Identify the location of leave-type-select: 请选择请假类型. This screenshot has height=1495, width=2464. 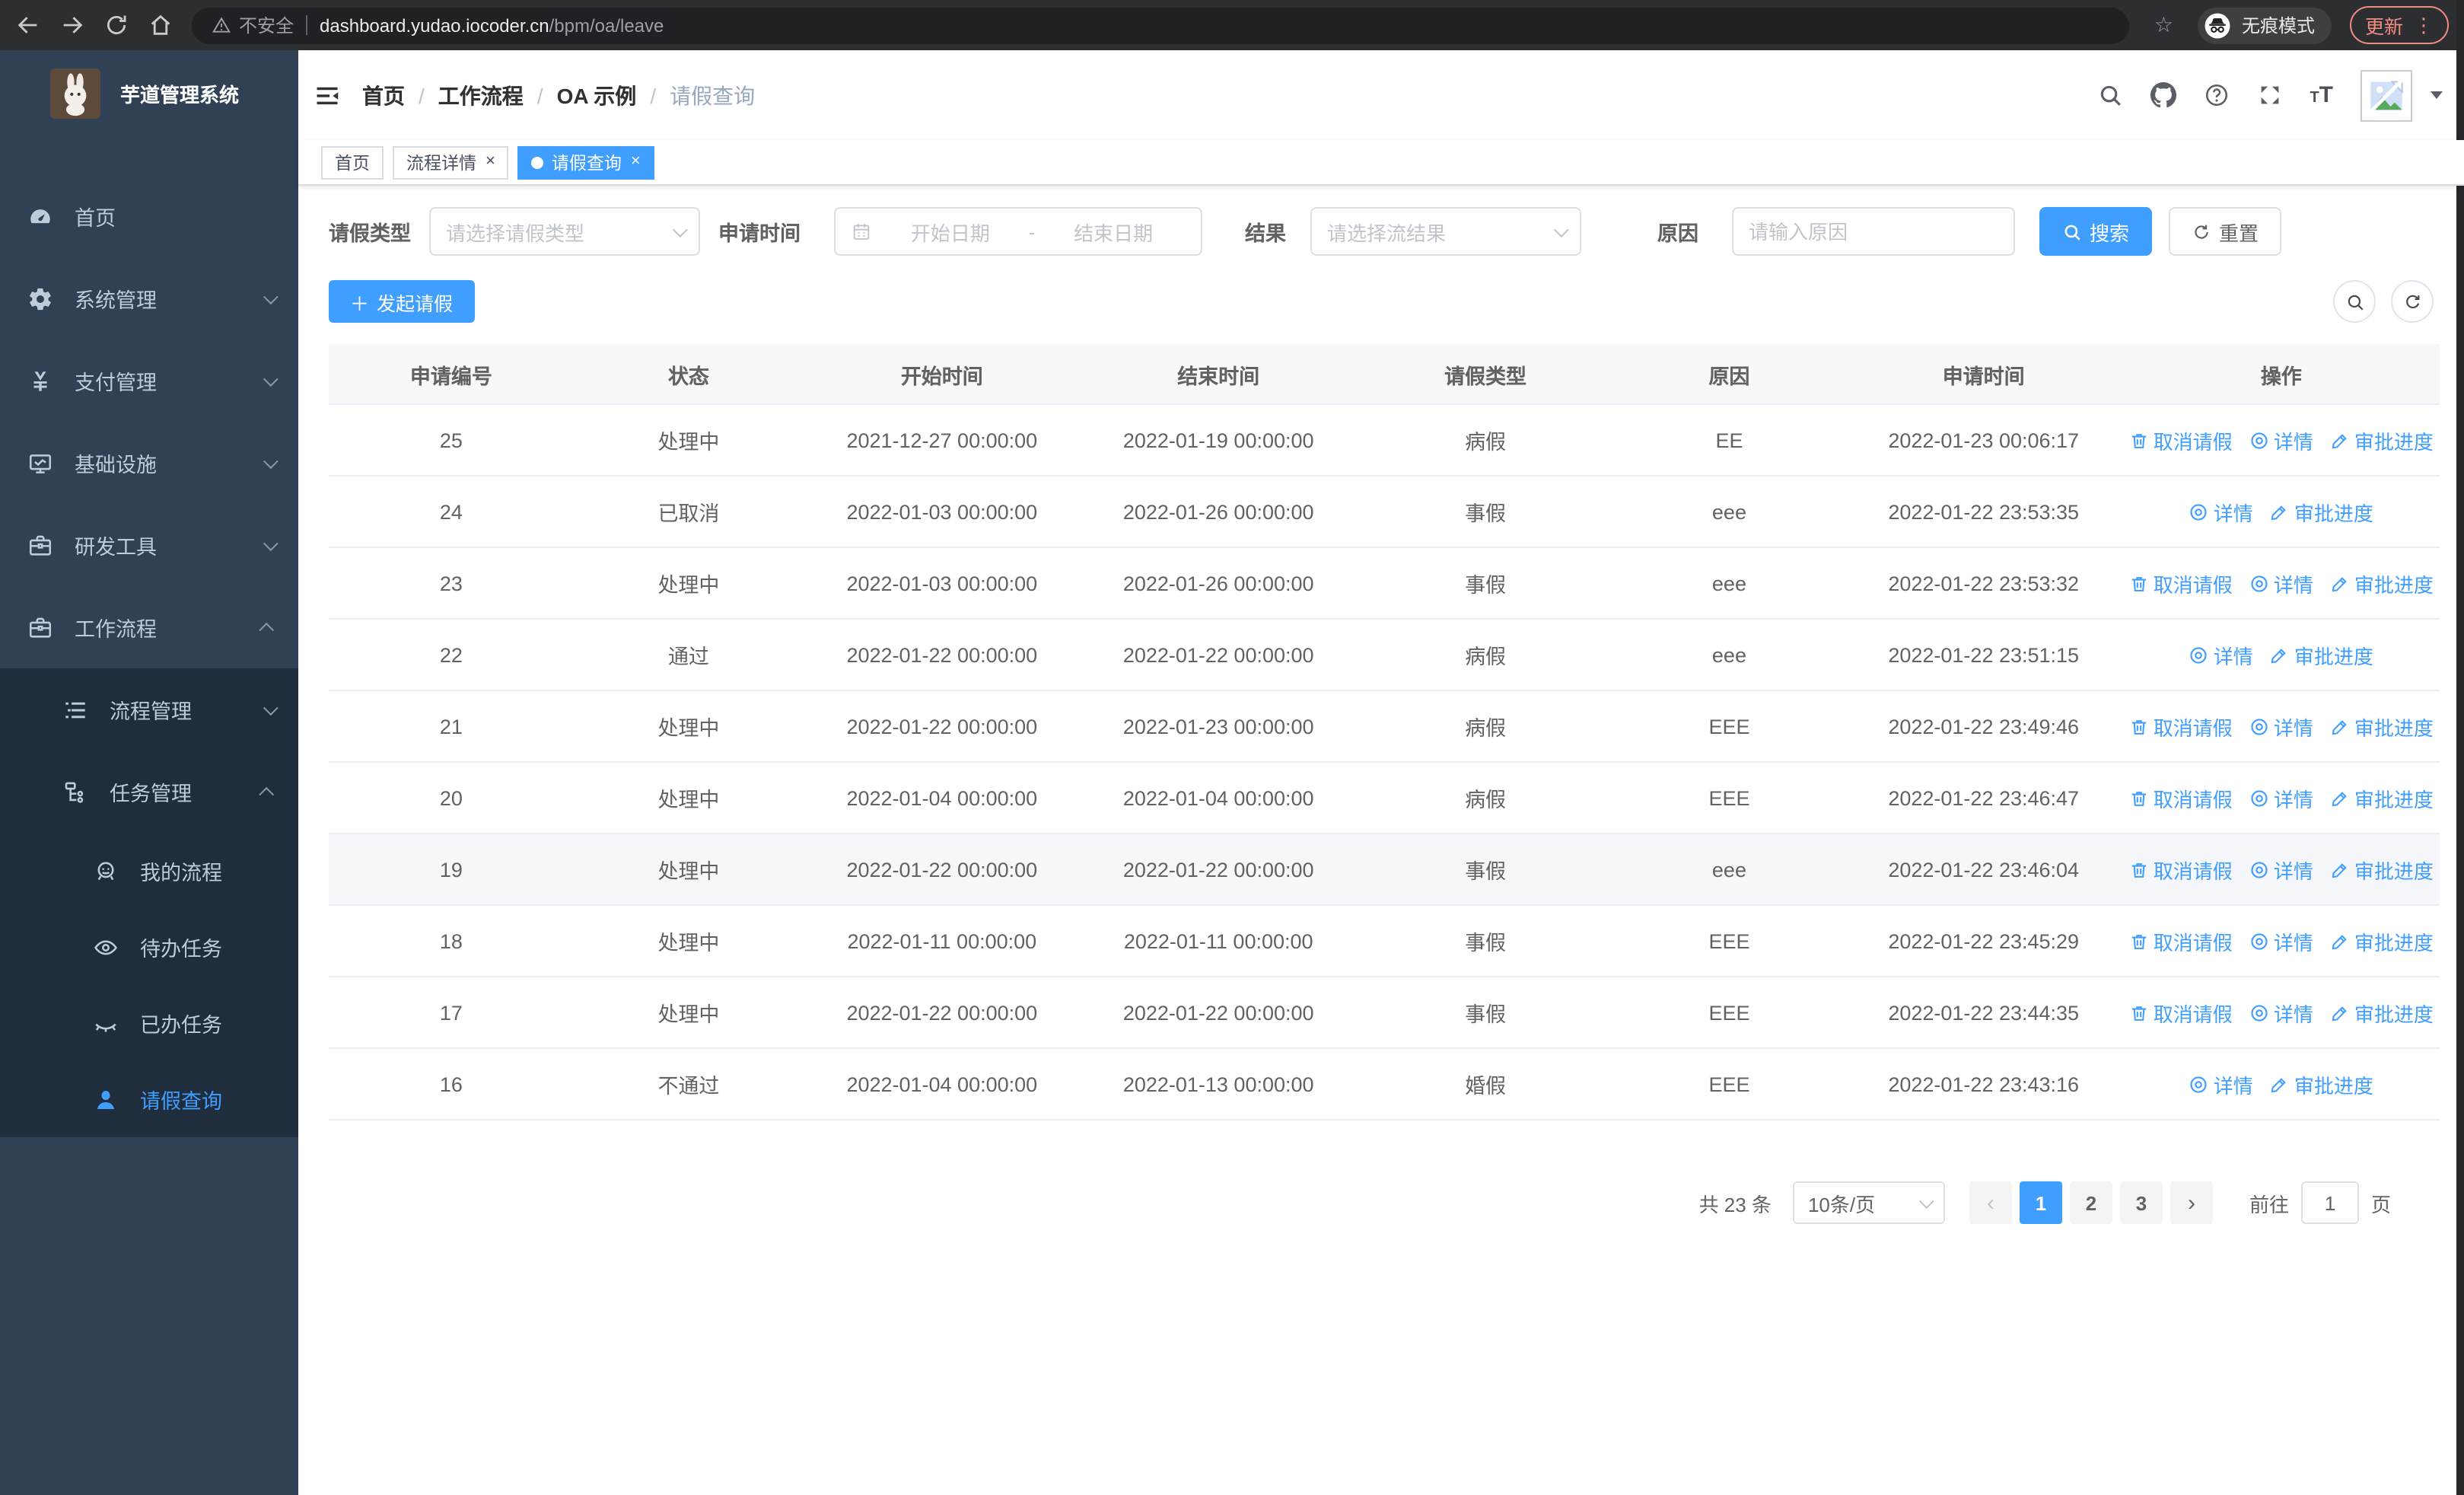
(564, 231).